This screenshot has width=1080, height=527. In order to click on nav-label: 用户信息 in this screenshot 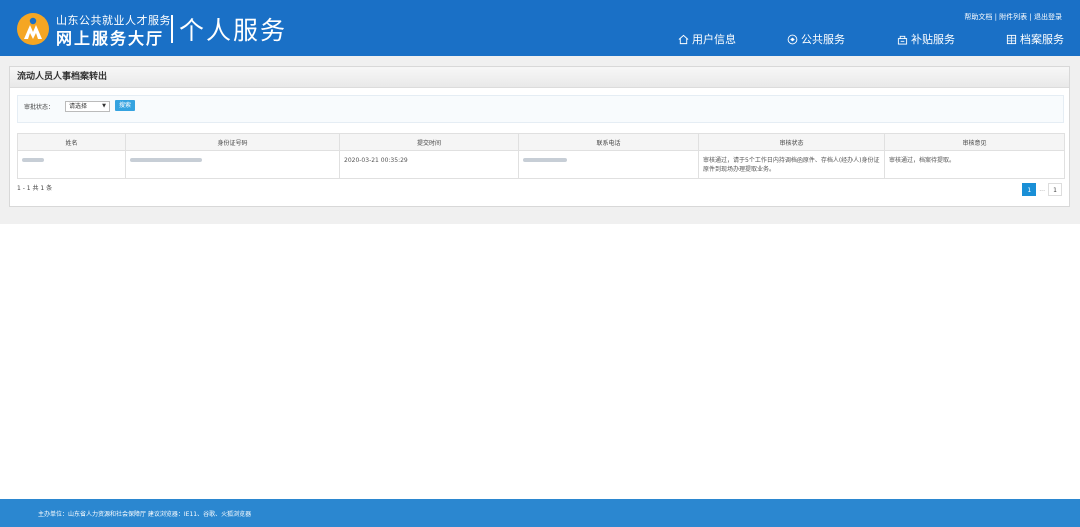, I will do `click(714, 39)`.